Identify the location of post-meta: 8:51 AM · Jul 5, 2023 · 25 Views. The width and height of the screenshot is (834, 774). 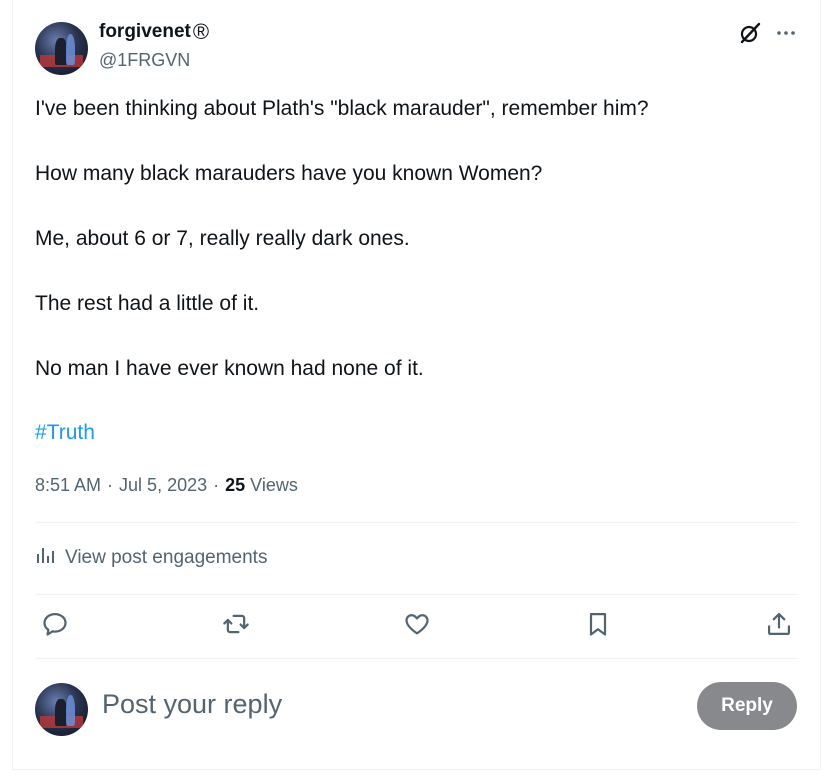
(166, 485).